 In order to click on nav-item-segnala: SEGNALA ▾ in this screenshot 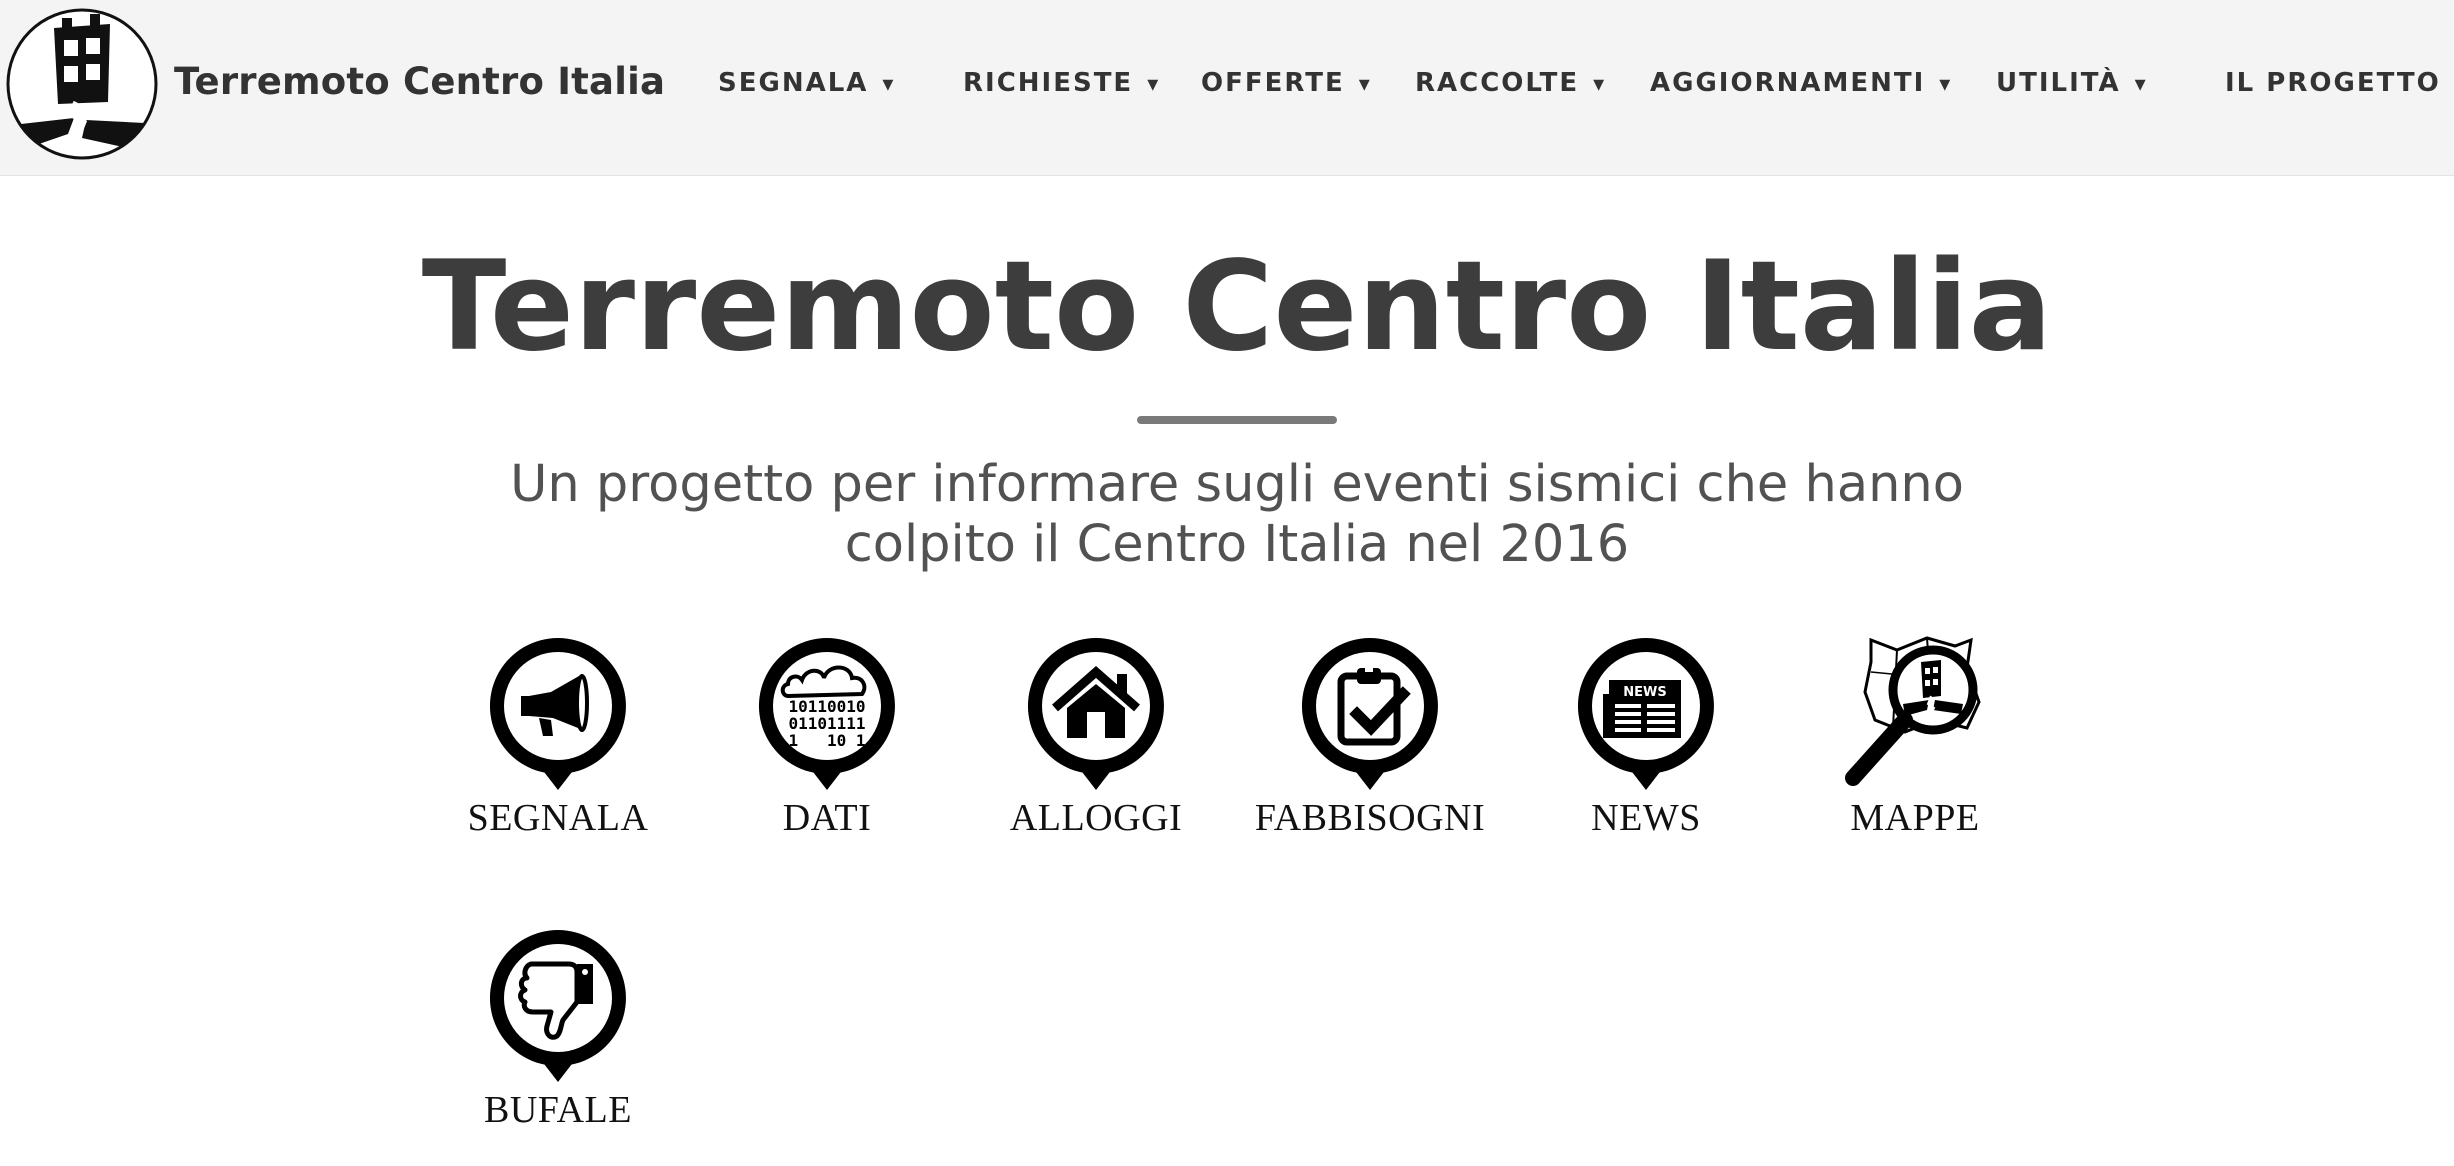, I will do `click(805, 83)`.